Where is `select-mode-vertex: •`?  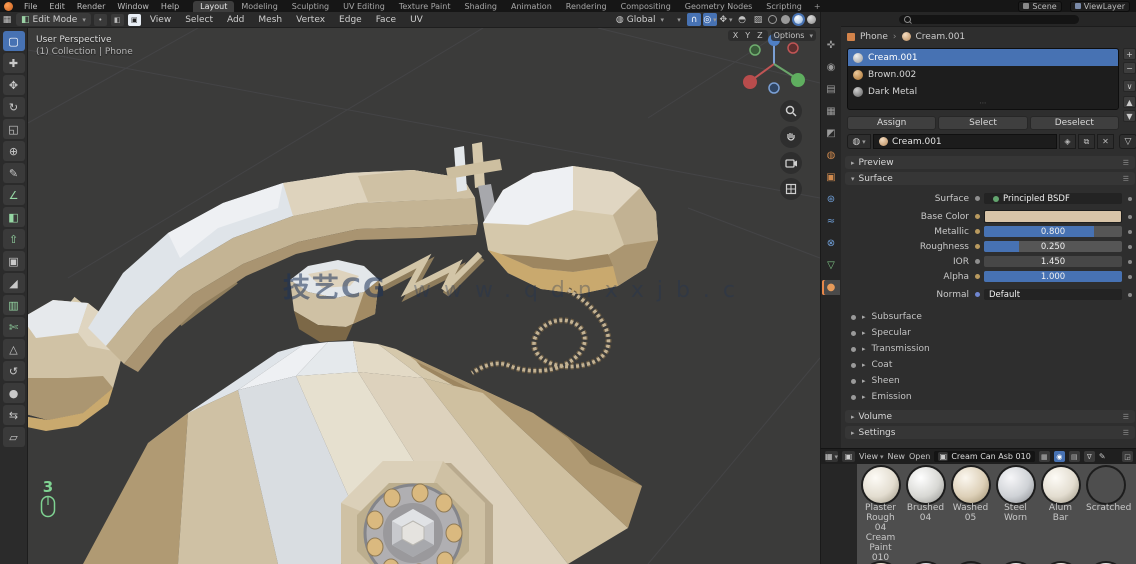
select-mode-vertex: • is located at coordinates (100, 19).